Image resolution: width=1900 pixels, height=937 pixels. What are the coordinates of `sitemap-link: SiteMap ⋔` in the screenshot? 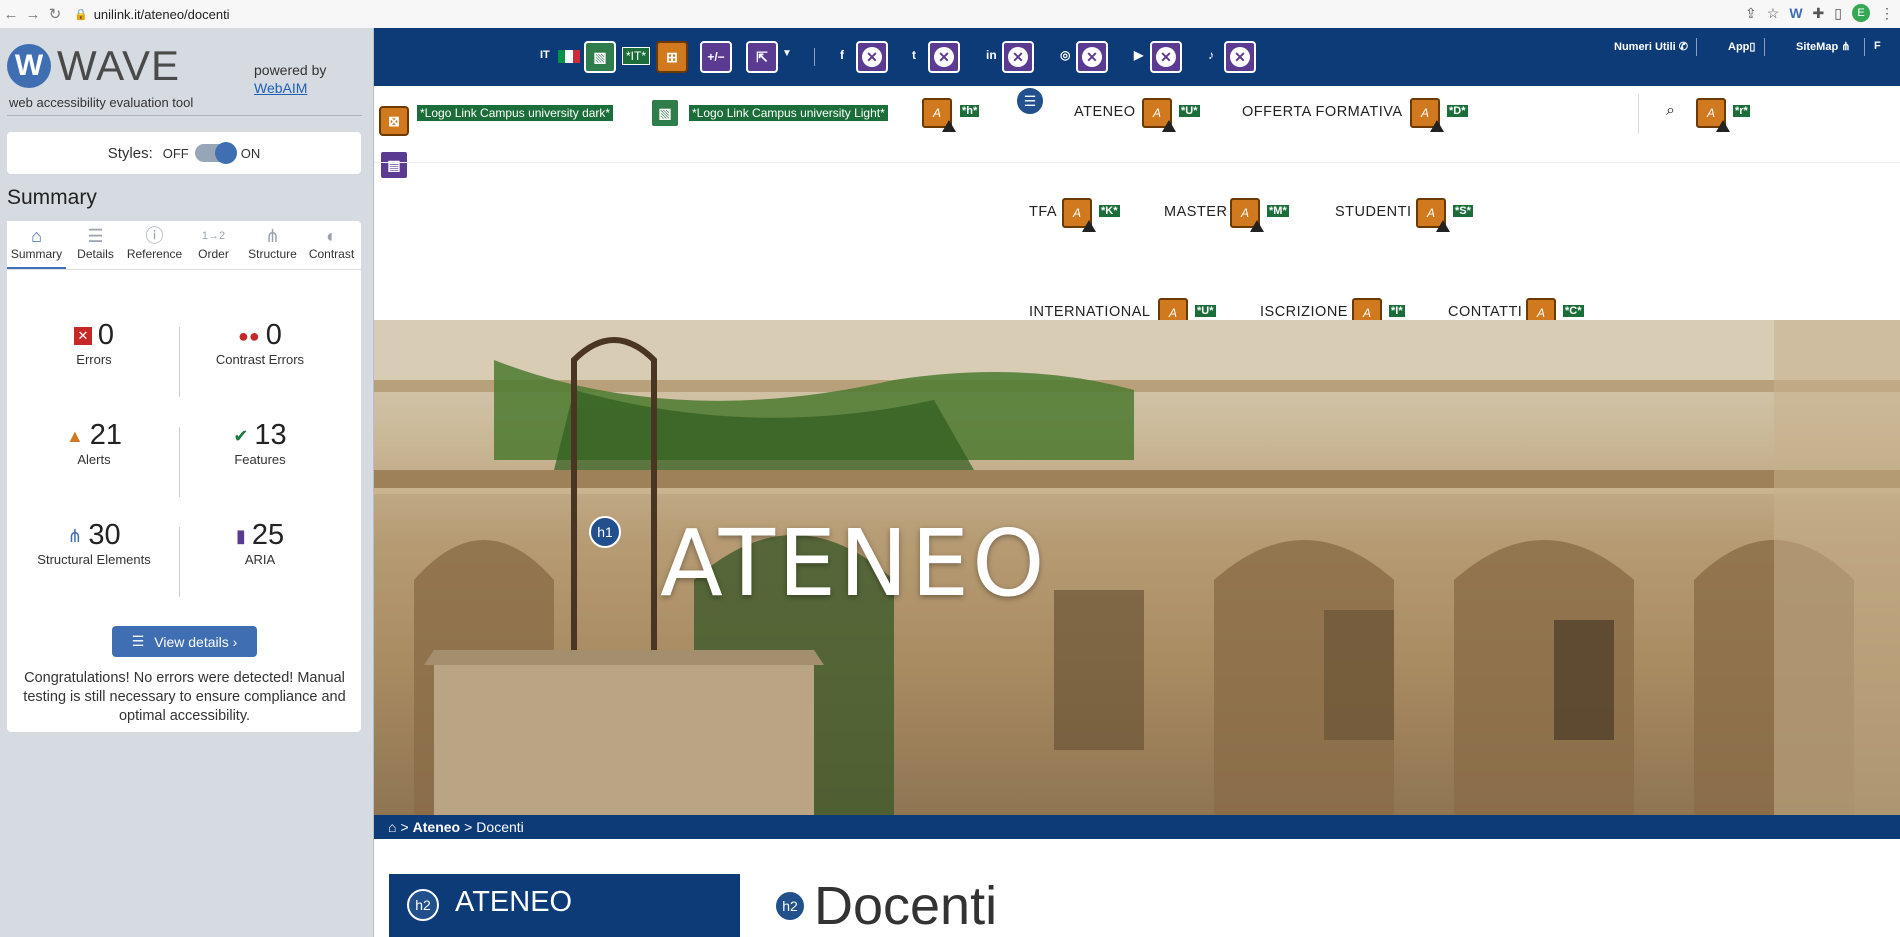 It's located at (1823, 46).